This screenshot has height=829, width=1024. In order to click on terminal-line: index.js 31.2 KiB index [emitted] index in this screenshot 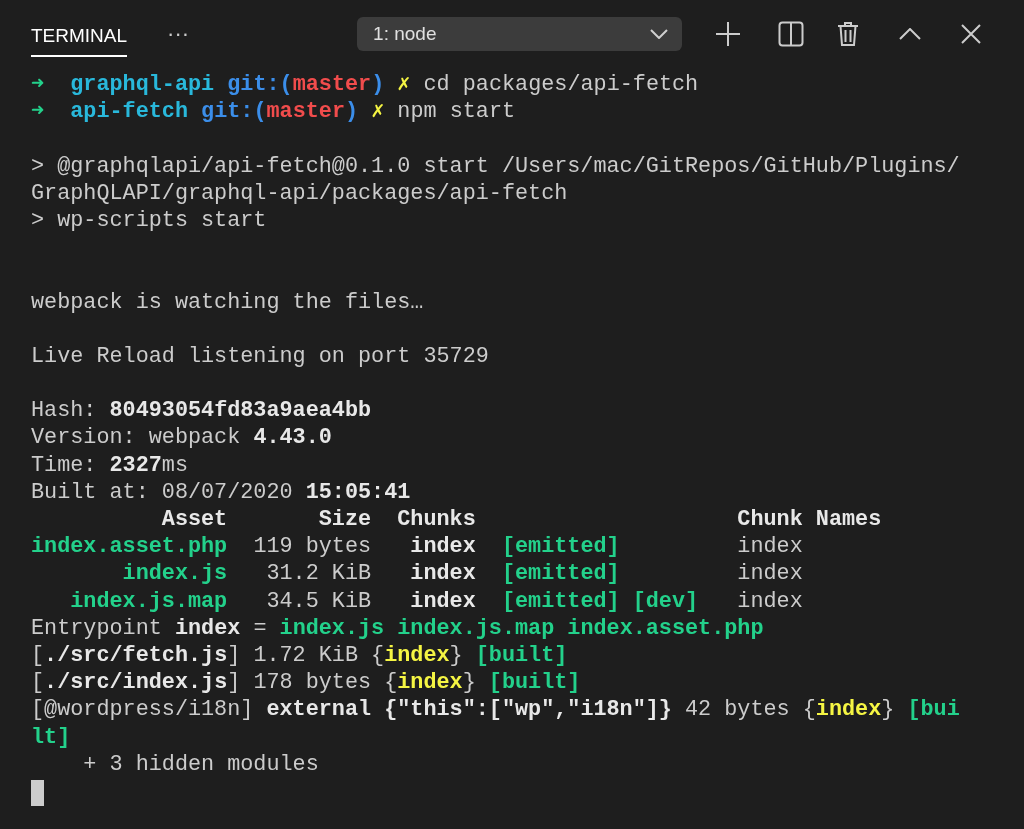, I will do `click(462, 574)`.